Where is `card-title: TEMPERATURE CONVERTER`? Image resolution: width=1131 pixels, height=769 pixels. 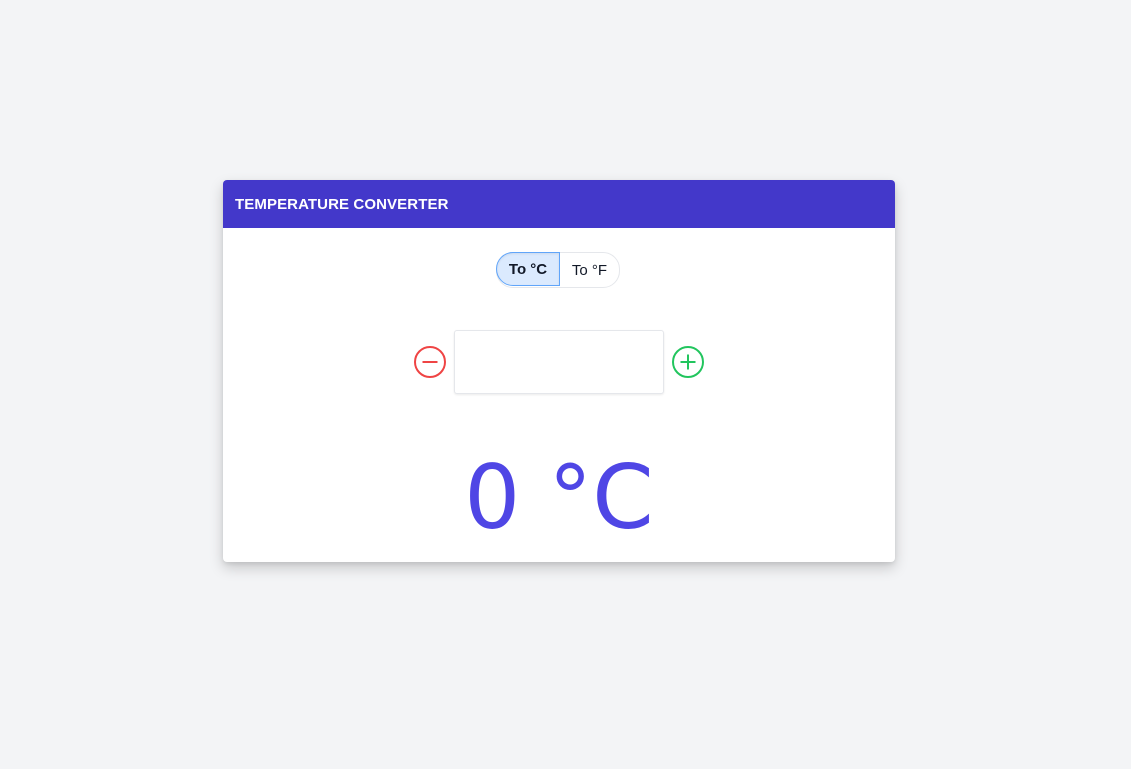
card-title: TEMPERATURE CONVERTER is located at coordinates (342, 204).